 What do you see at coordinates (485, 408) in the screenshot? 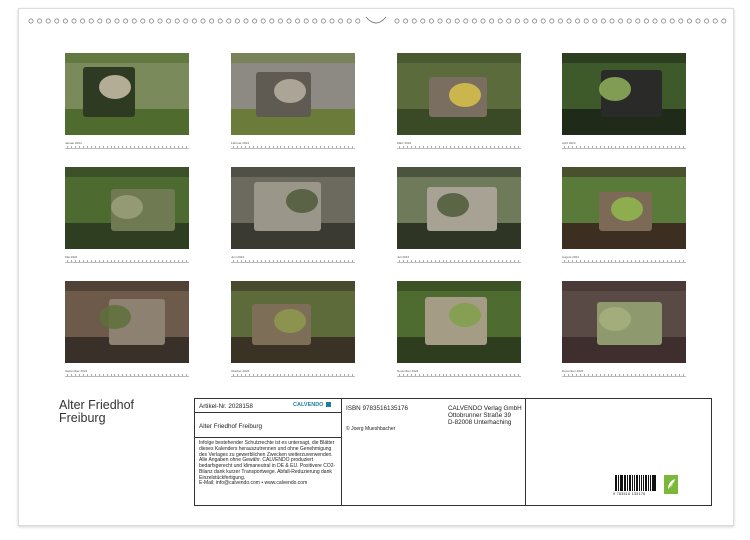
I see `publisher-name: CALVENDO Verlag GmbH` at bounding box center [485, 408].